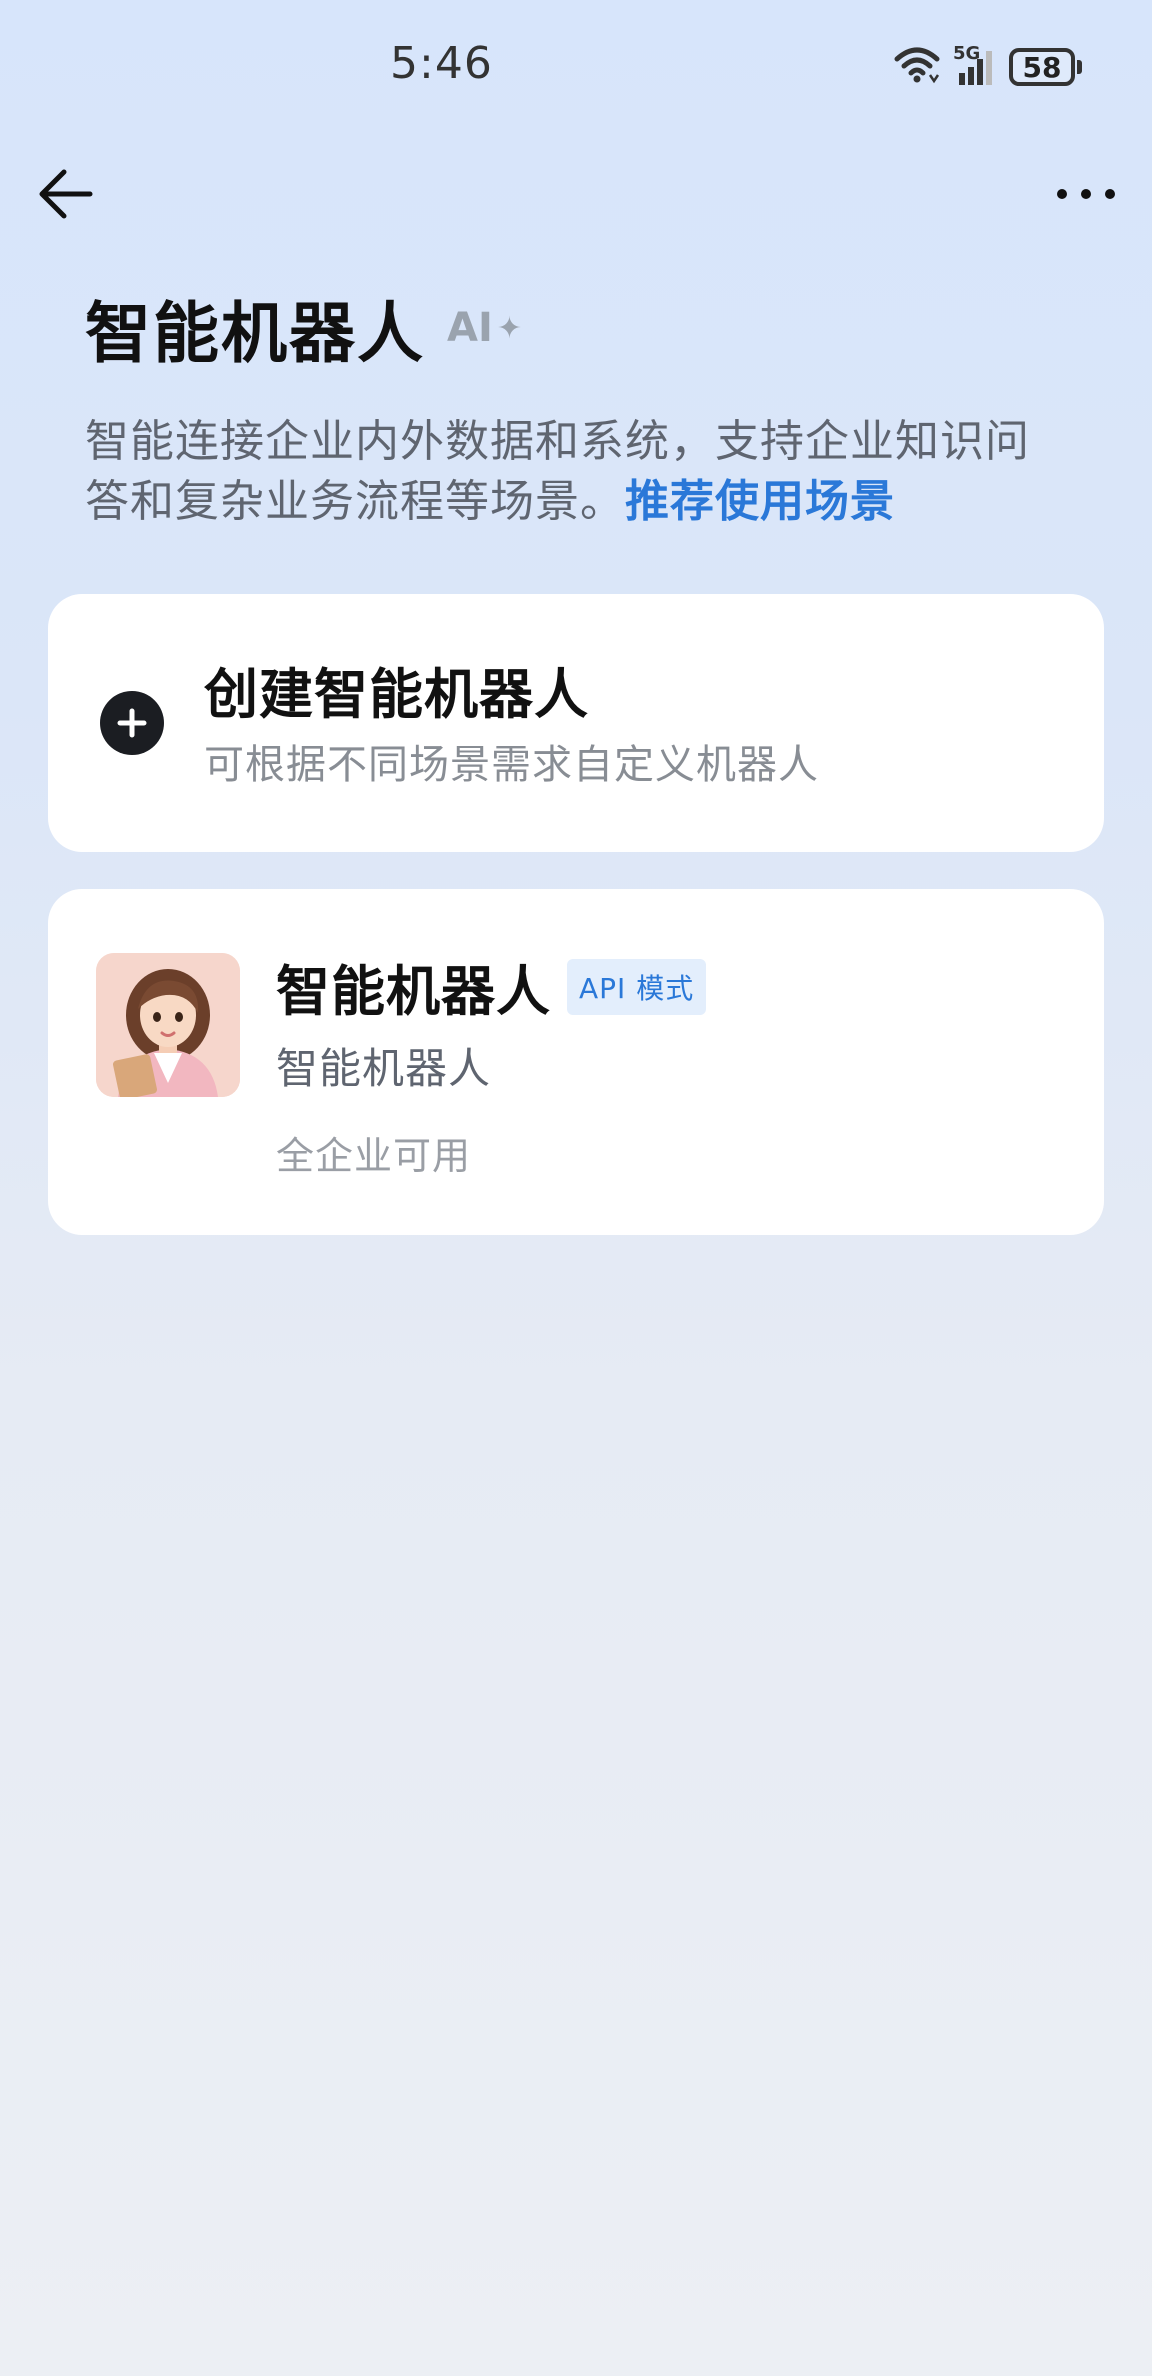 This screenshot has width=1152, height=2376. What do you see at coordinates (396, 694) in the screenshot?
I see `create-bot-title: 创建智能机器人` at bounding box center [396, 694].